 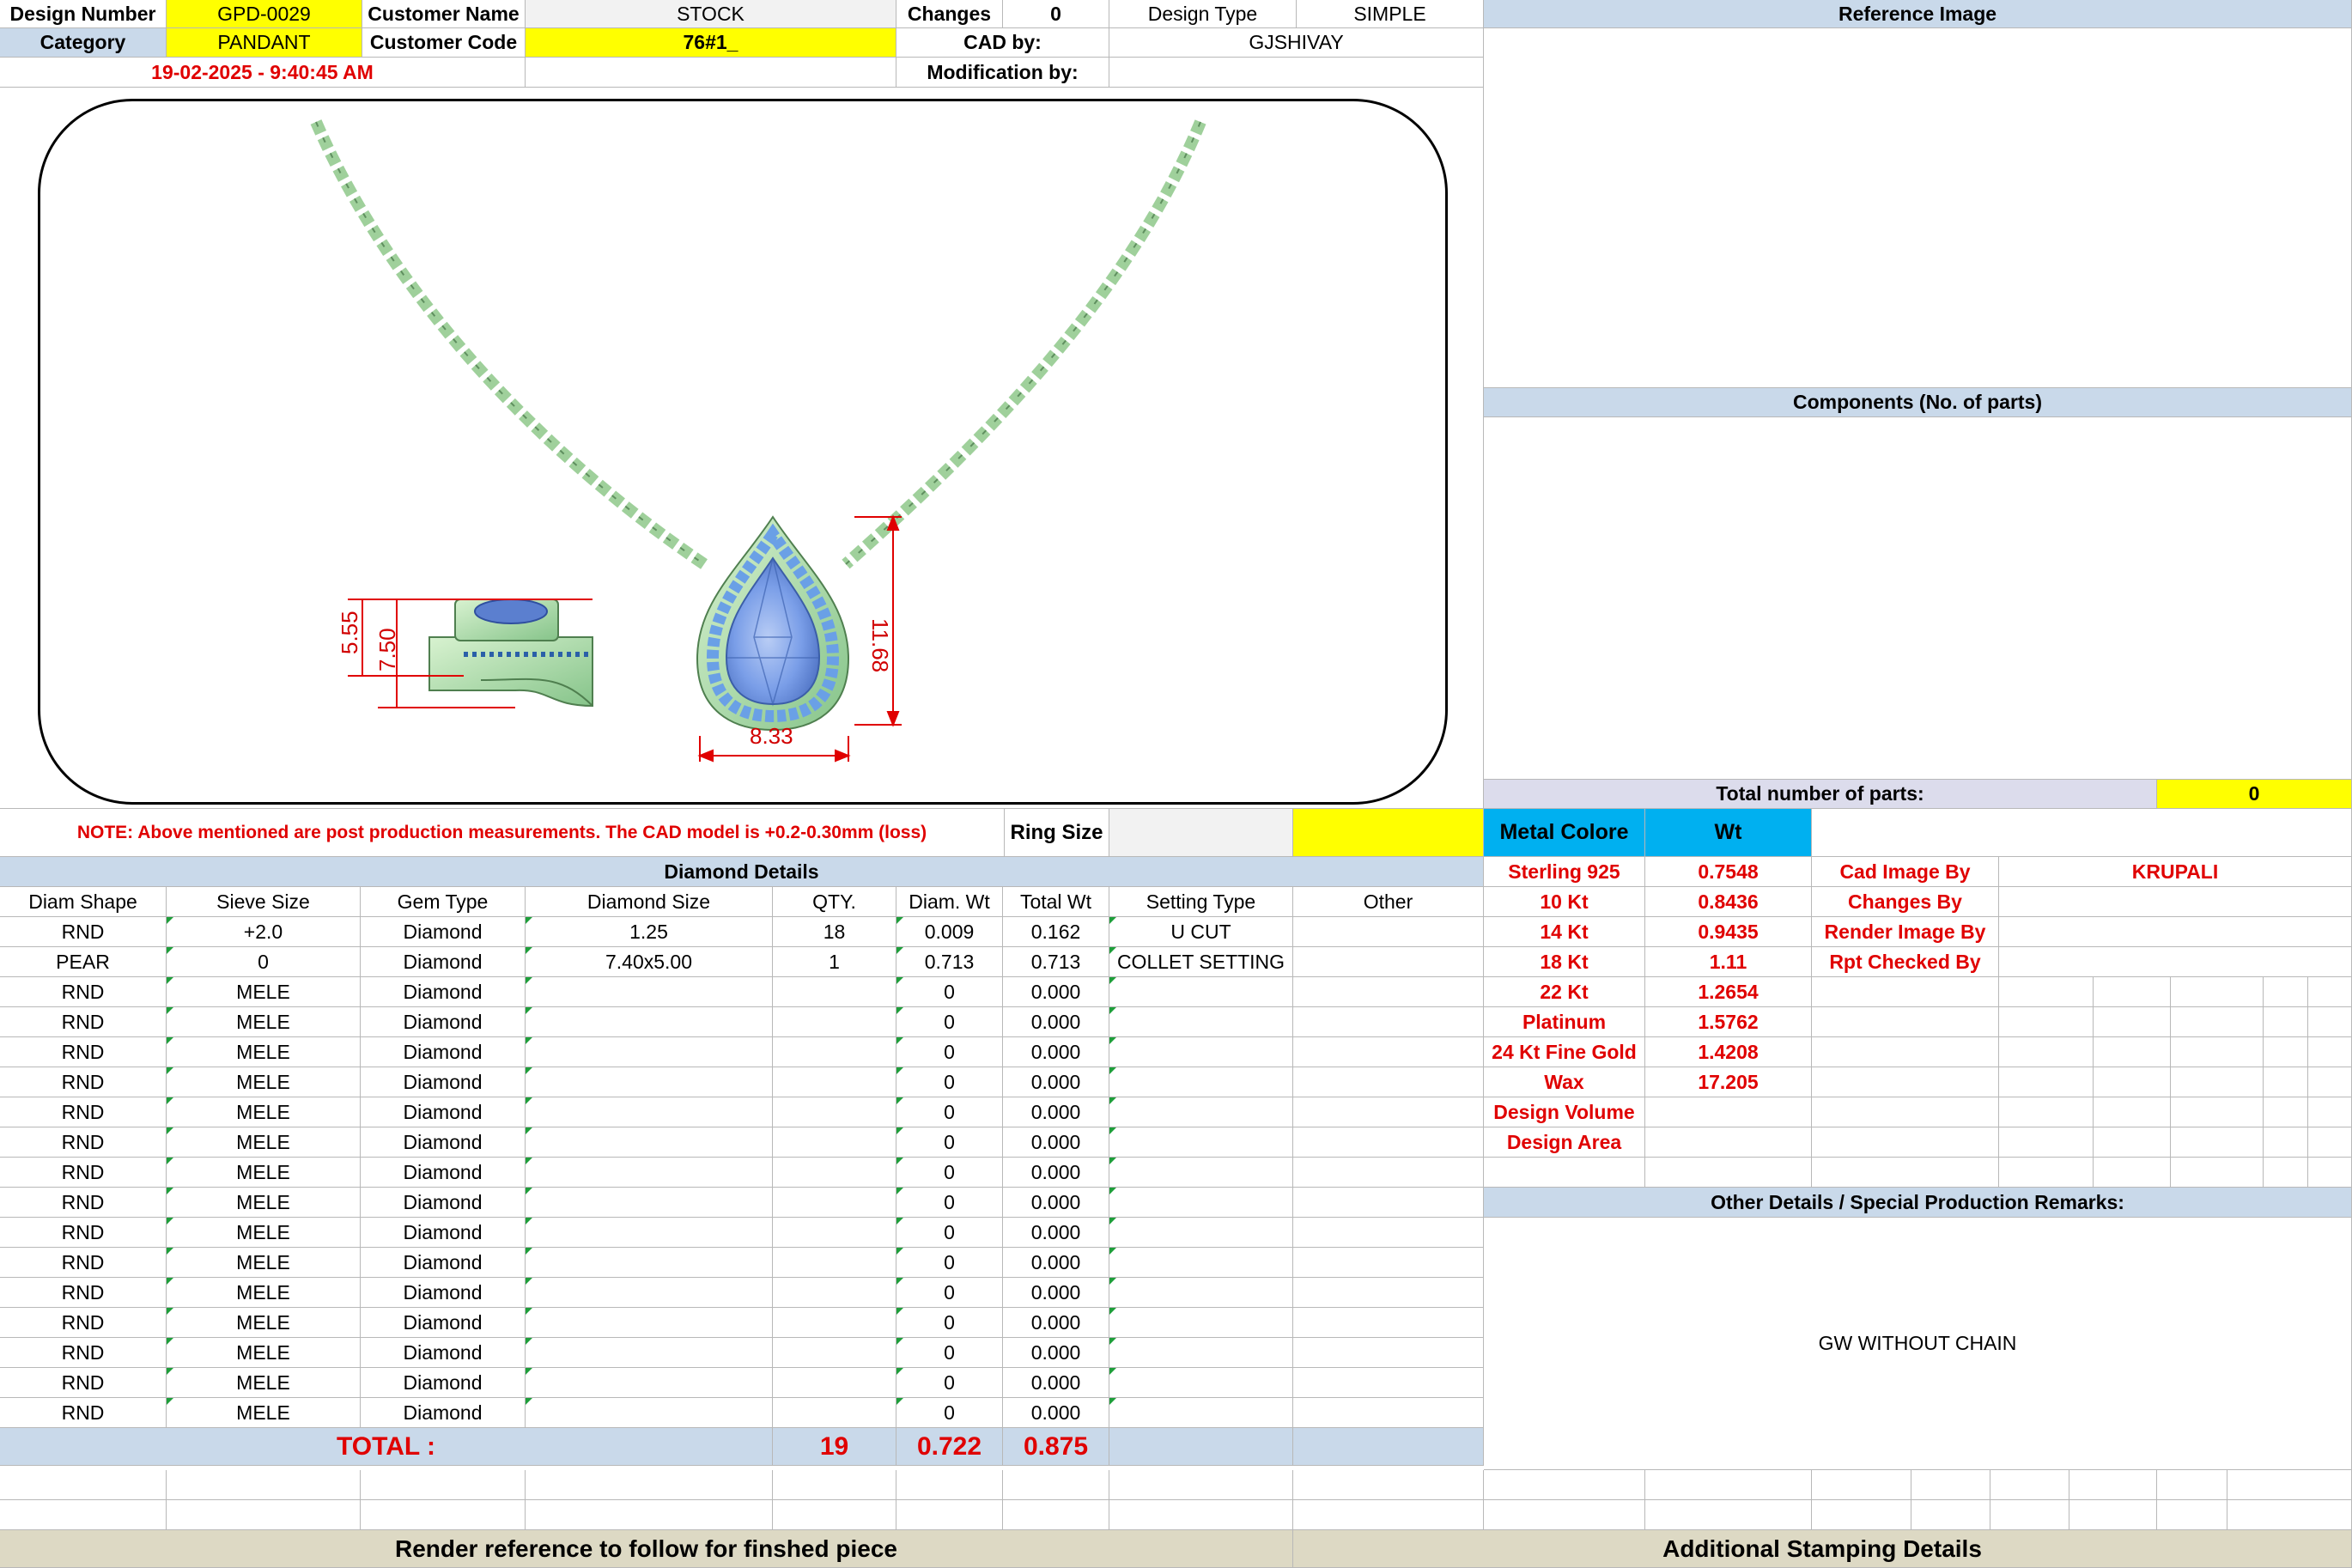 What do you see at coordinates (1728, 962) in the screenshot?
I see `metal-weight: 1.11` at bounding box center [1728, 962].